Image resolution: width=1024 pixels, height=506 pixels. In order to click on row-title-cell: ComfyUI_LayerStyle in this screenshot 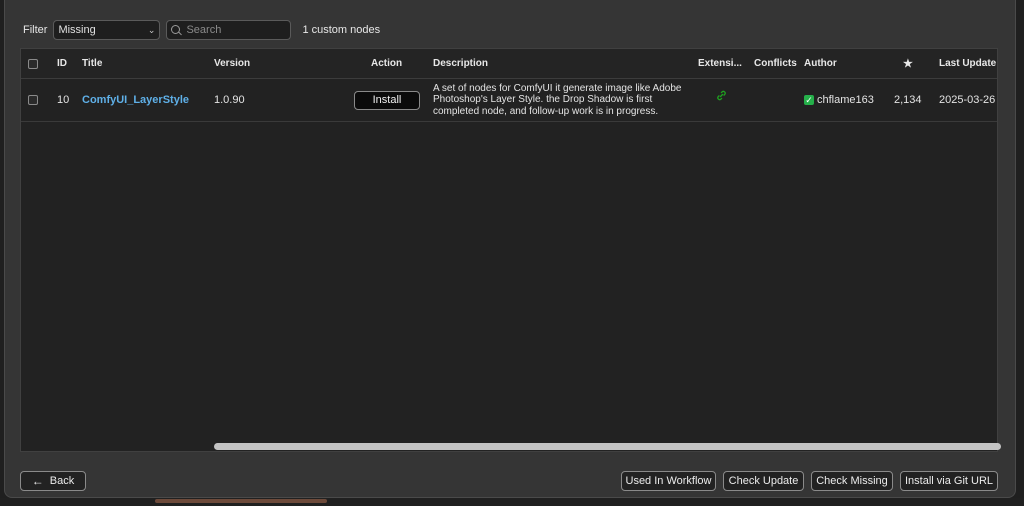, I will do `click(135, 100)`.